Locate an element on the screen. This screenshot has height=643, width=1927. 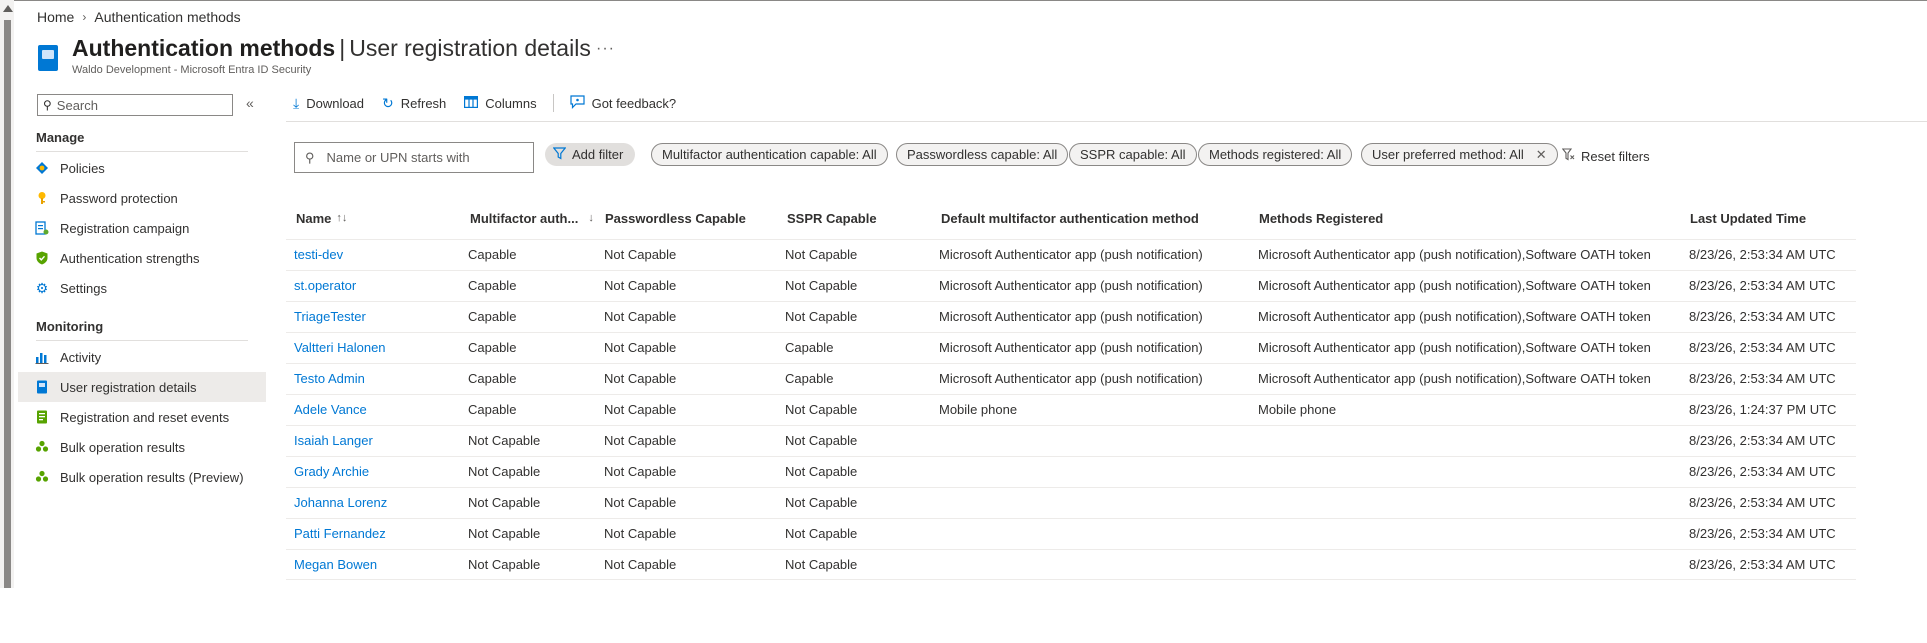
sidebar-heading-manage: Manage is located at coordinates (60, 137).